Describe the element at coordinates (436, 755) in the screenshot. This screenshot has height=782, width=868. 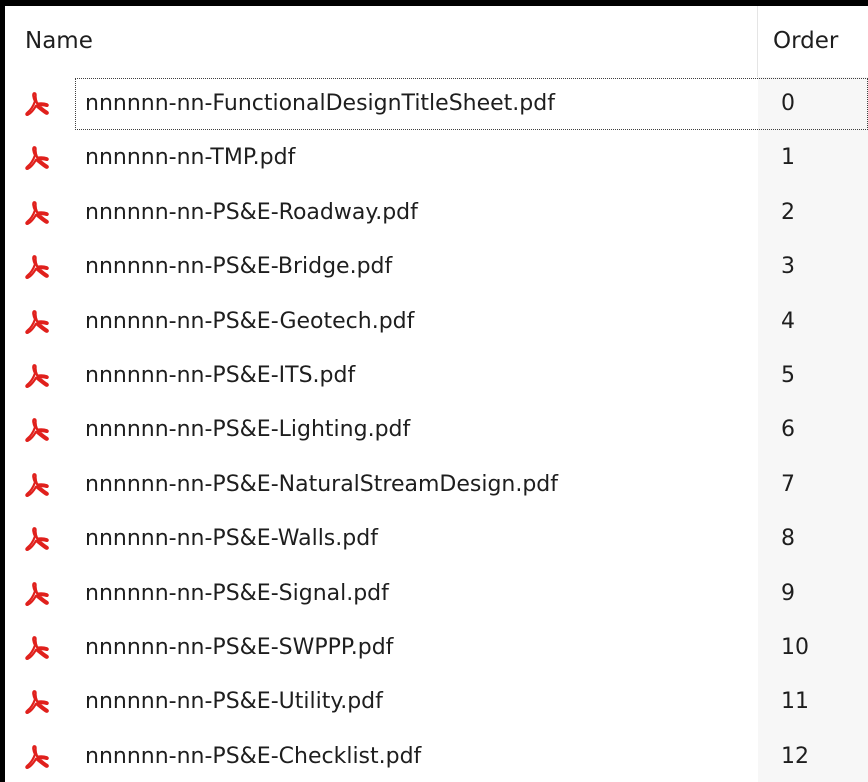
I see `file-row: nnnnnn-nn-PS&E-Checklist.pdf 12` at that location.